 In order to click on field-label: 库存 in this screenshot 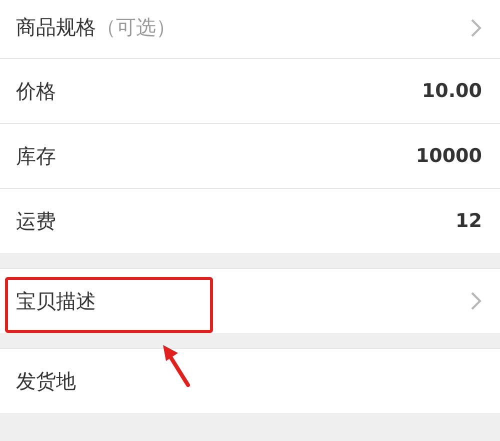, I will do `click(36, 156)`.